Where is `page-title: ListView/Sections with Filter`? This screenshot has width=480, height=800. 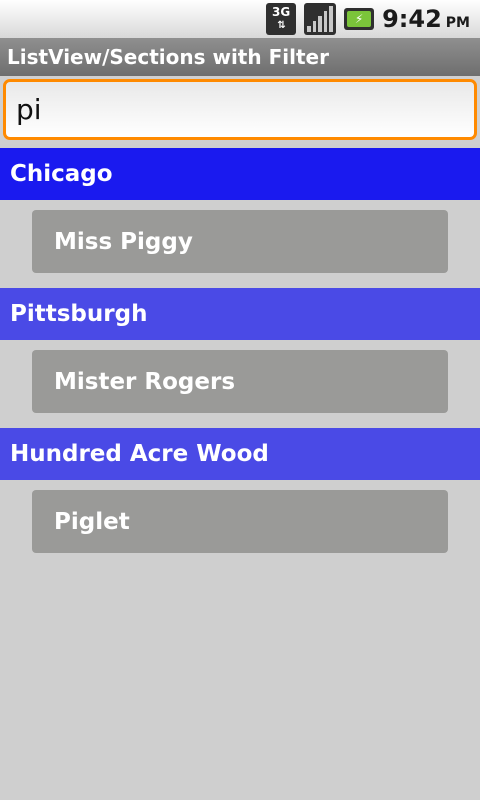 page-title: ListView/Sections with Filter is located at coordinates (168, 57).